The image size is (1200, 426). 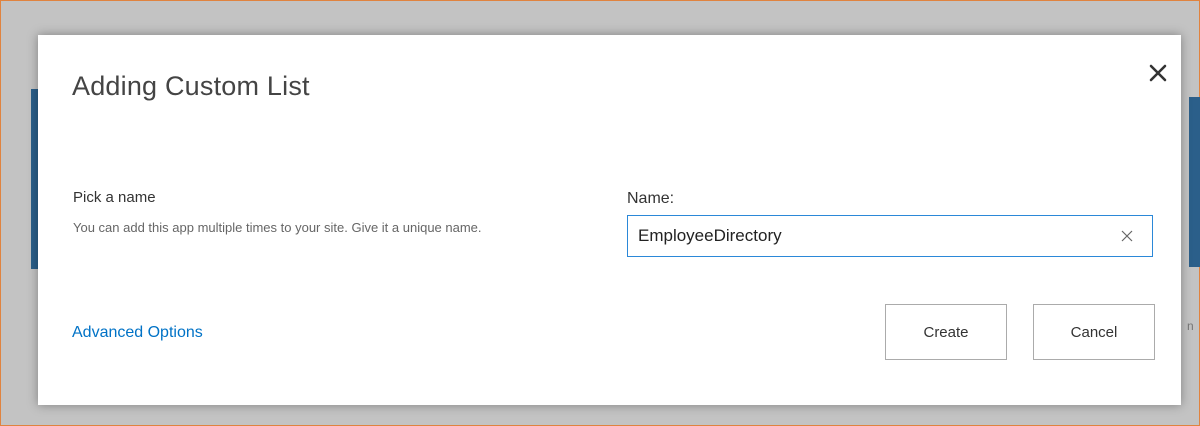 What do you see at coordinates (1127, 236) in the screenshot?
I see `clear-icon` at bounding box center [1127, 236].